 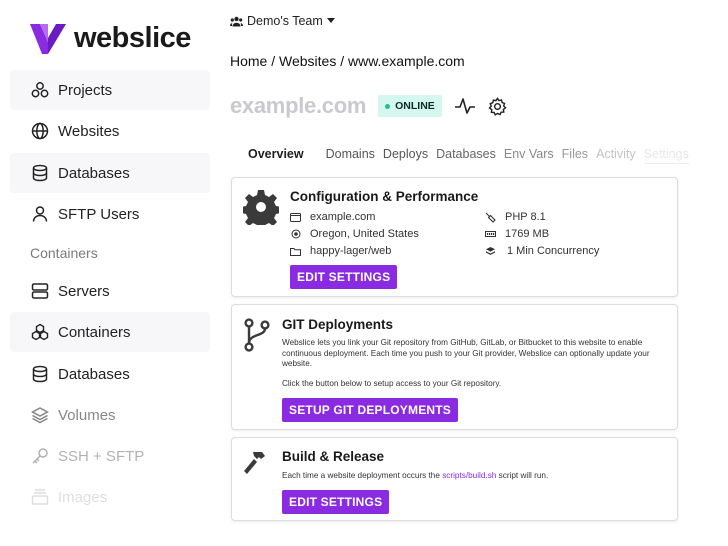 What do you see at coordinates (132, 38) in the screenshot?
I see `brand-name: webslice` at bounding box center [132, 38].